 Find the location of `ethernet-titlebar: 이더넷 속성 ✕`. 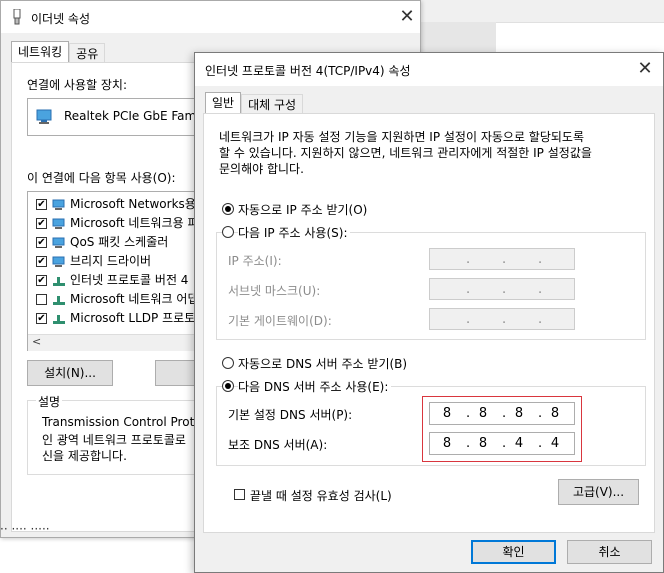

ethernet-titlebar: 이더넷 속성 ✕ is located at coordinates (210, 17).